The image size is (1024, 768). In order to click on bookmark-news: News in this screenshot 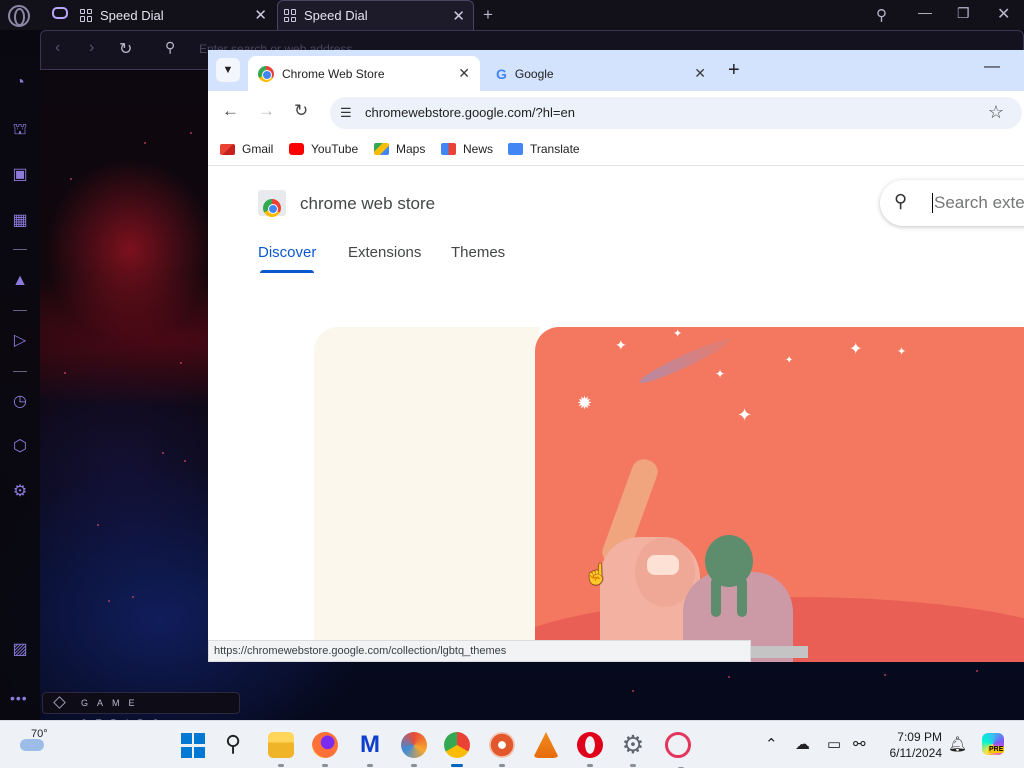, I will do `click(467, 149)`.